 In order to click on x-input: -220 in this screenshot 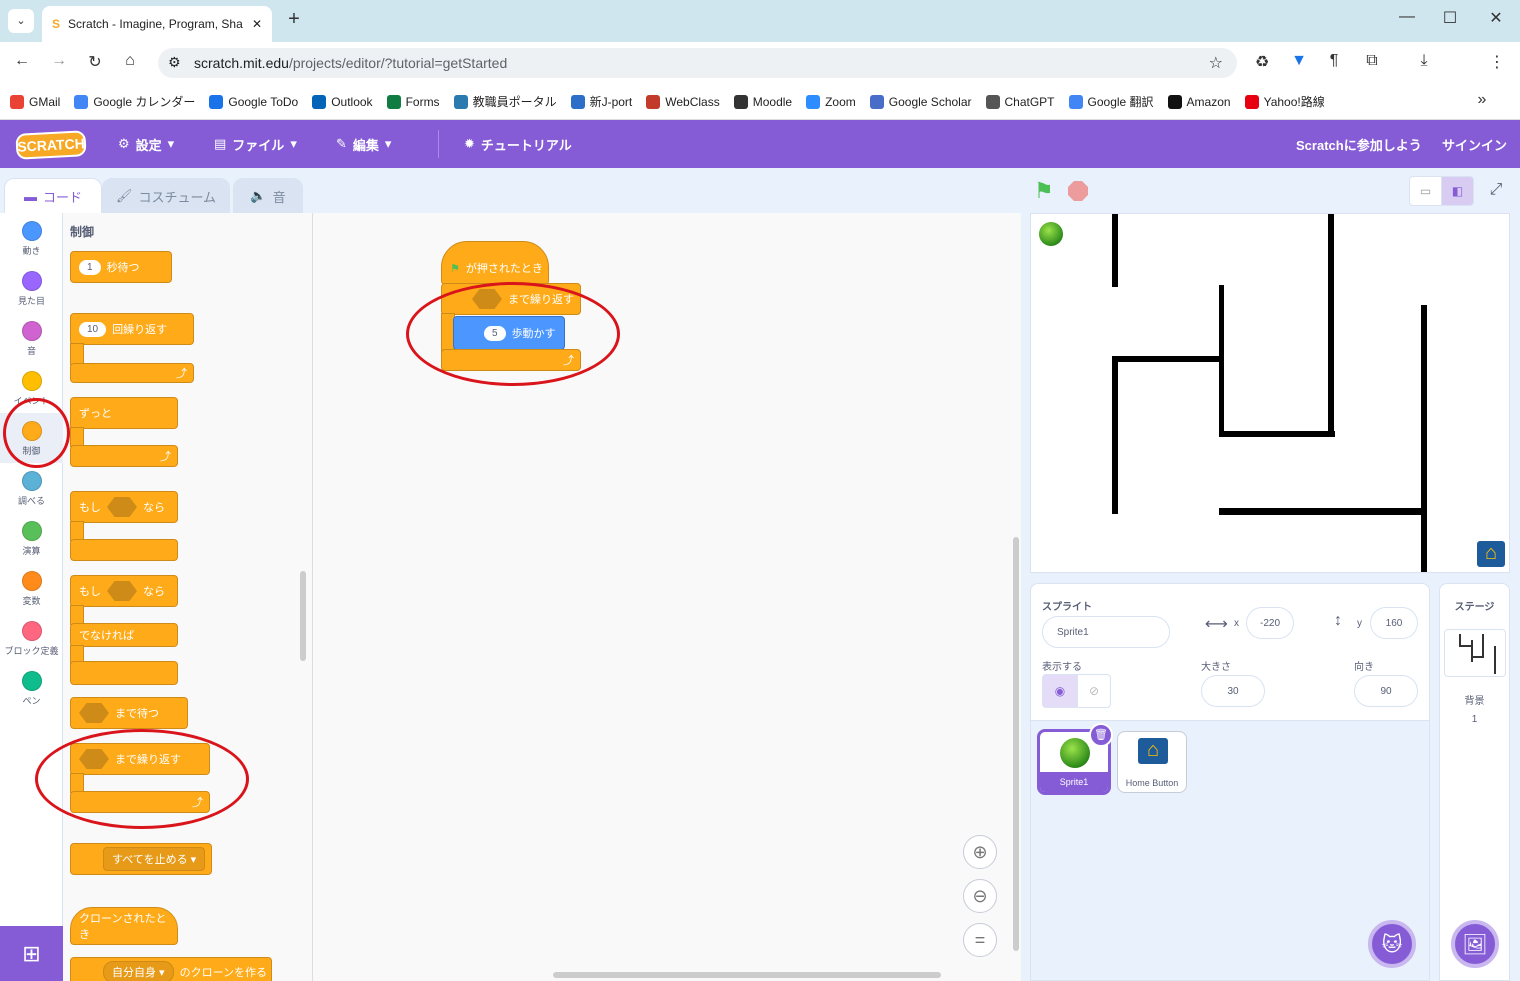, I will do `click(1270, 623)`.